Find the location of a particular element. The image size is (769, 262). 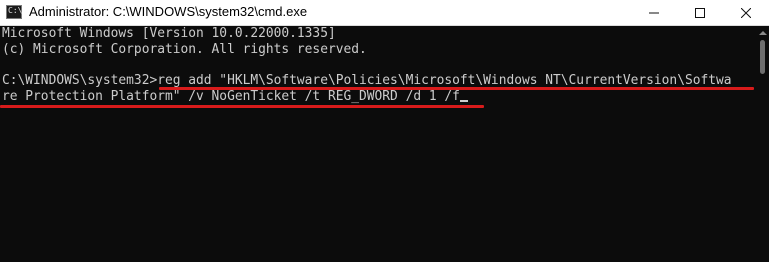

minimize-icon is located at coordinates (654, 13).